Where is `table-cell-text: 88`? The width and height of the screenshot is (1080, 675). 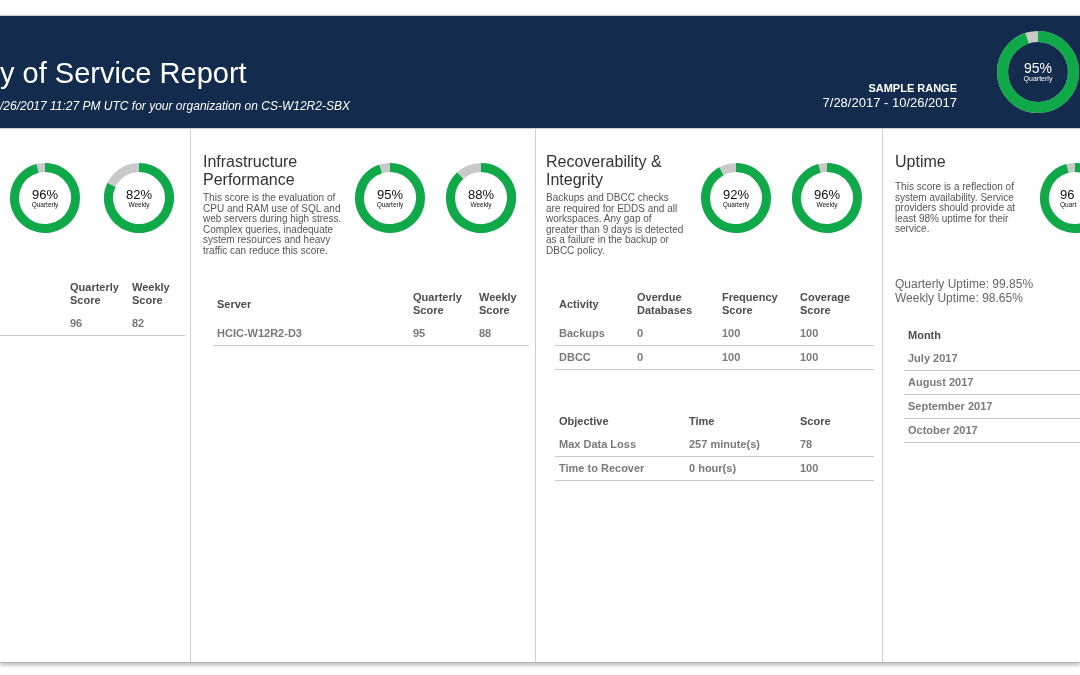 table-cell-text: 88 is located at coordinates (485, 333).